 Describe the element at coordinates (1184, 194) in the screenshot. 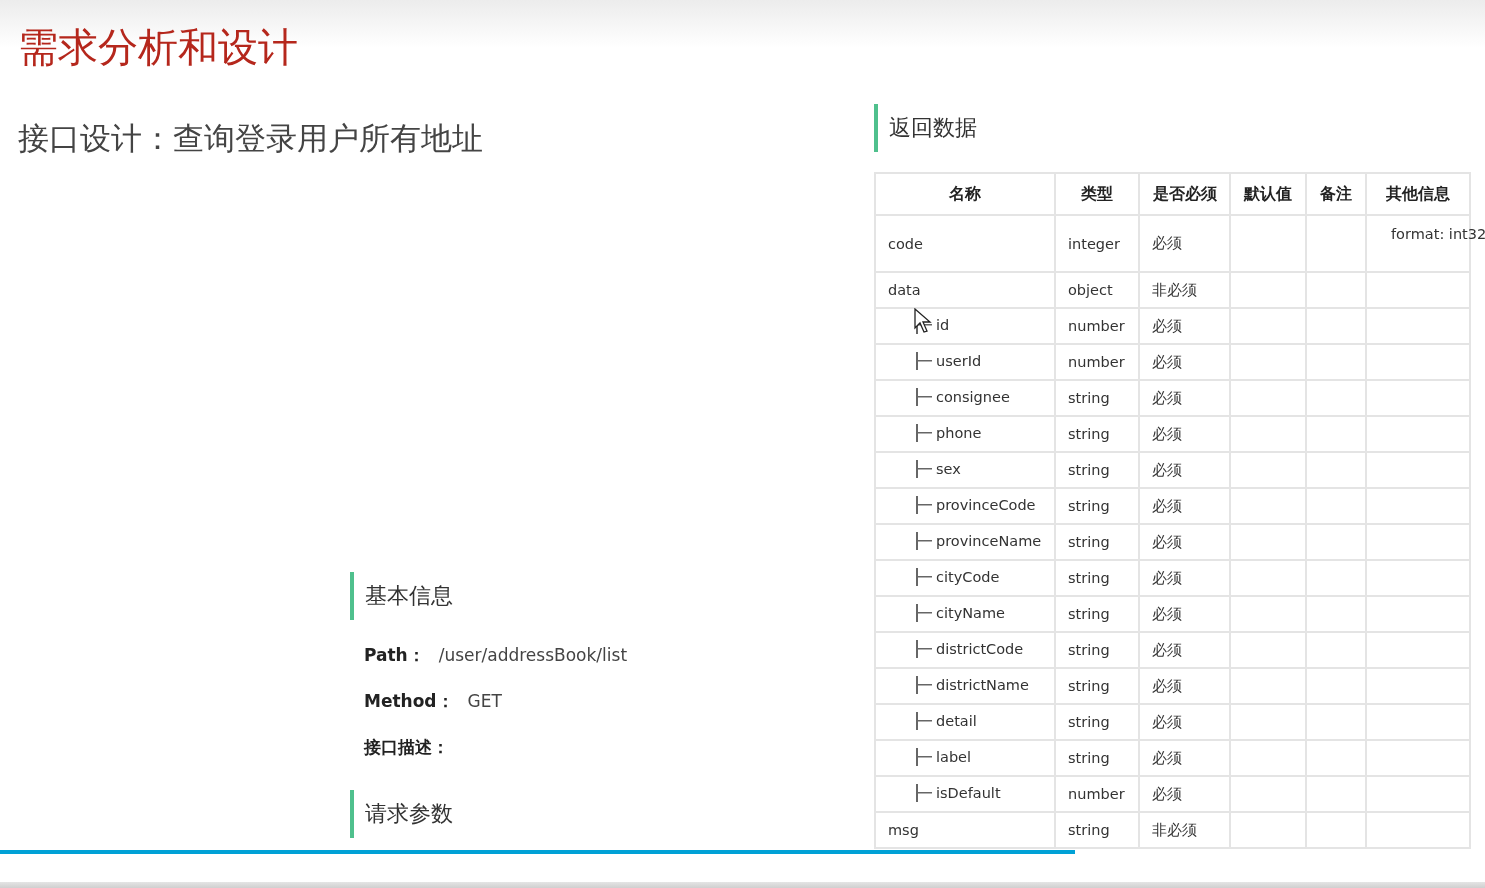

I see `column-header: 是否必须` at that location.